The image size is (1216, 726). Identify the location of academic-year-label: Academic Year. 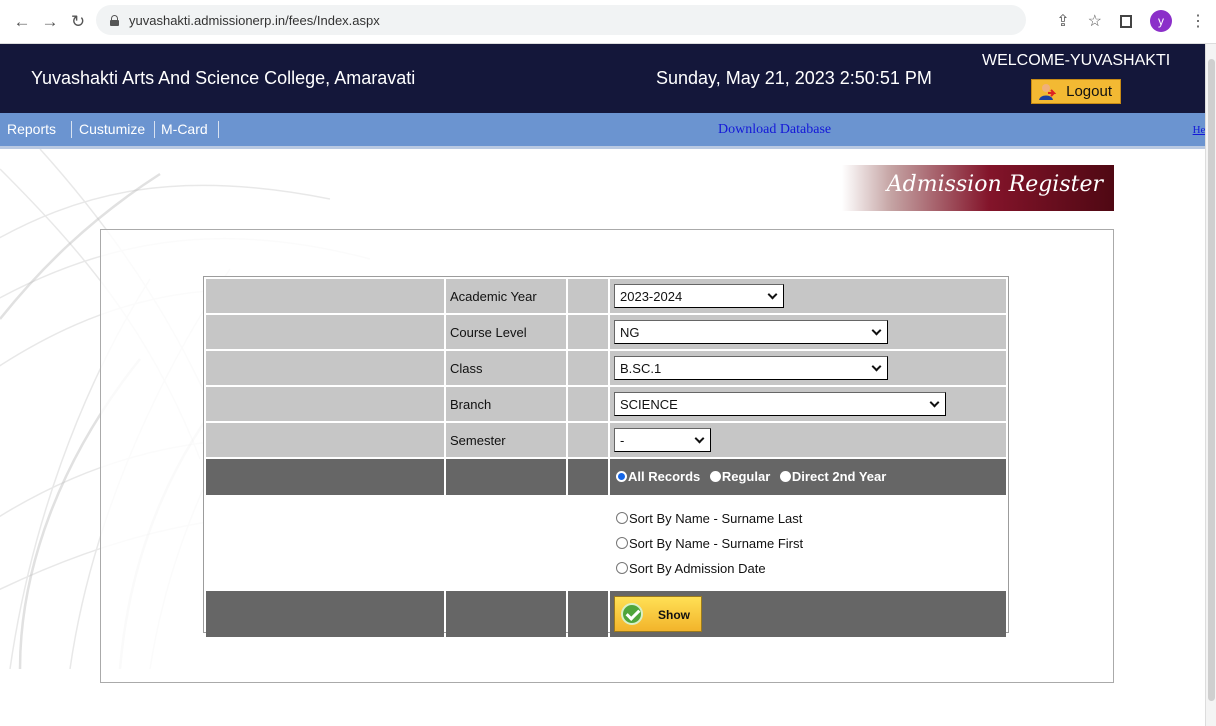
(506, 296).